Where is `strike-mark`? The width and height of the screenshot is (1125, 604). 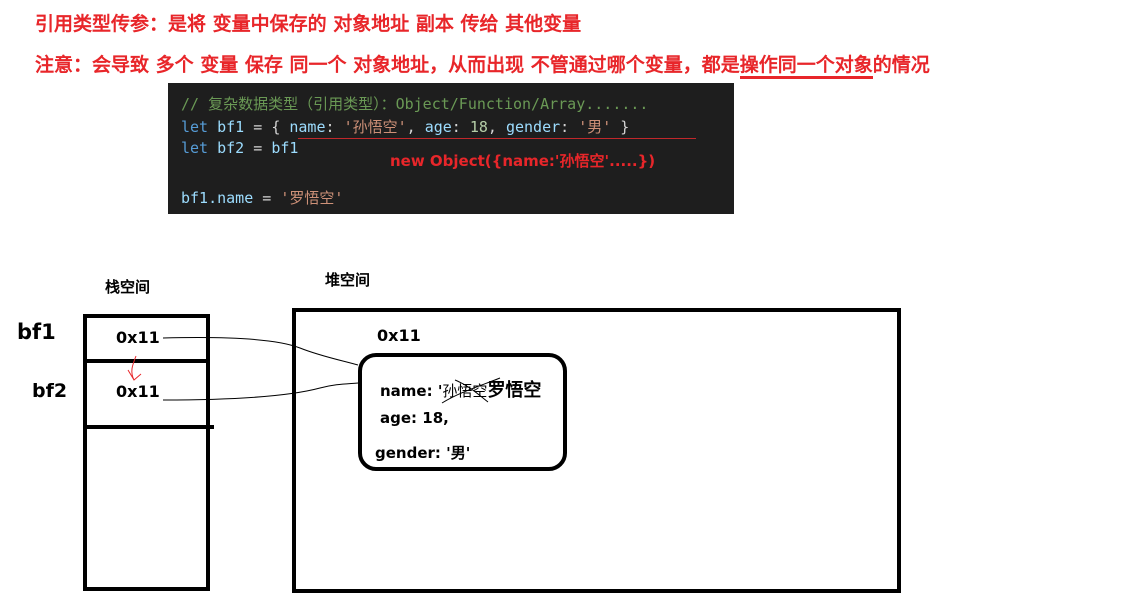
strike-mark is located at coordinates (471, 390).